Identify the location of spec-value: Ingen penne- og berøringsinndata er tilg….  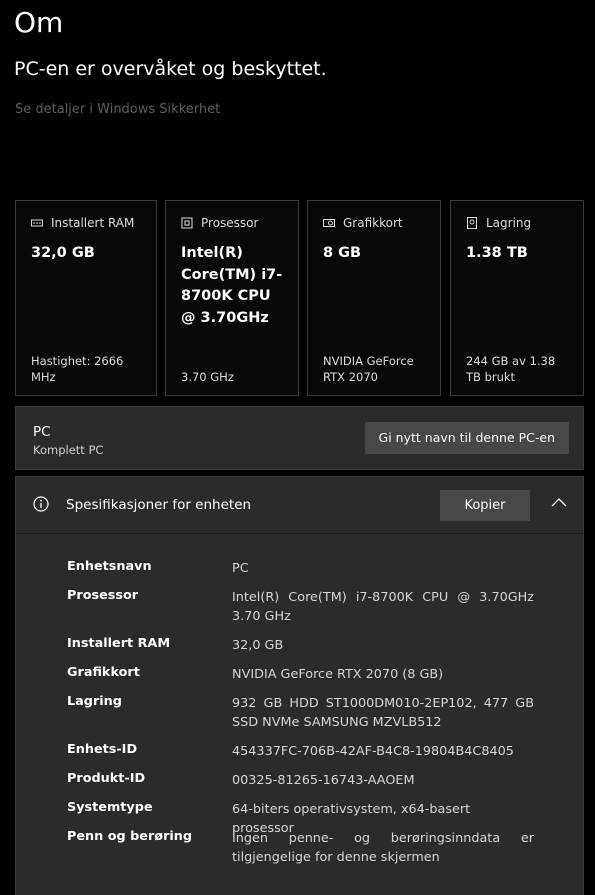
(383, 848).